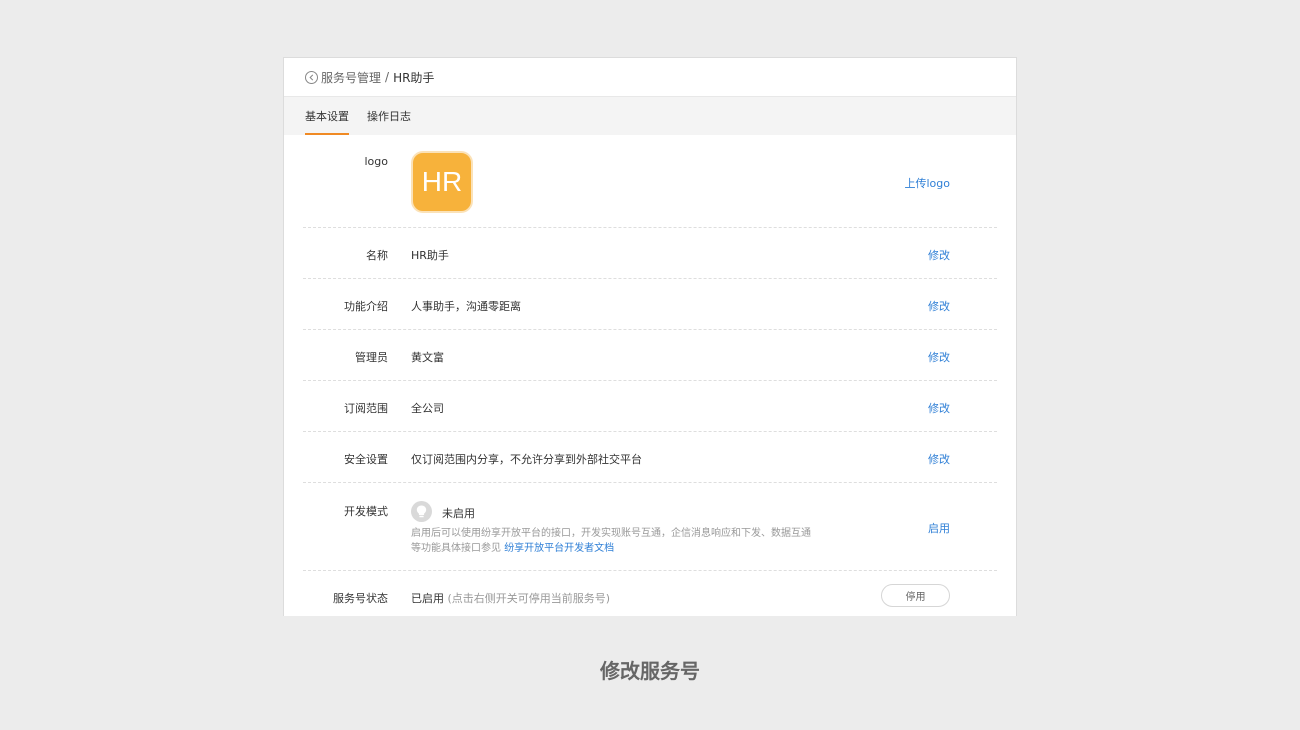  I want to click on security-label: 安全设置, so click(366, 459).